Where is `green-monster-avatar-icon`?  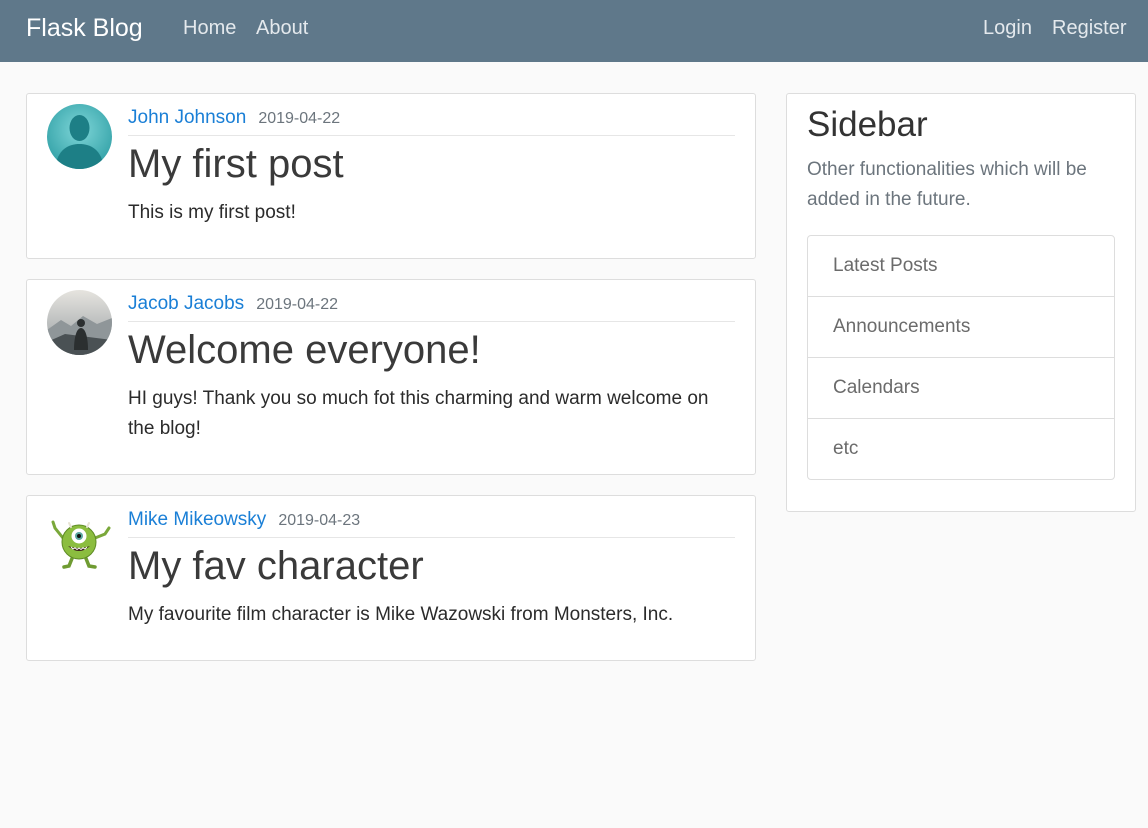 green-monster-avatar-icon is located at coordinates (79, 538).